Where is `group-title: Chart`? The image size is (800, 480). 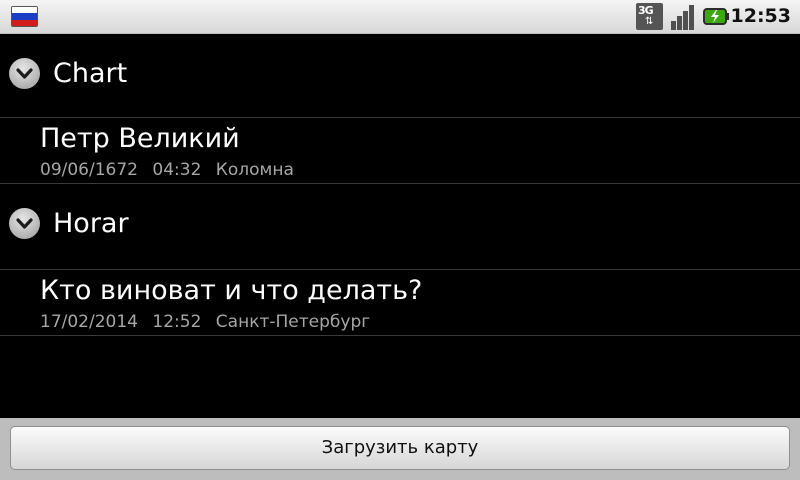
group-title: Chart is located at coordinates (90, 73).